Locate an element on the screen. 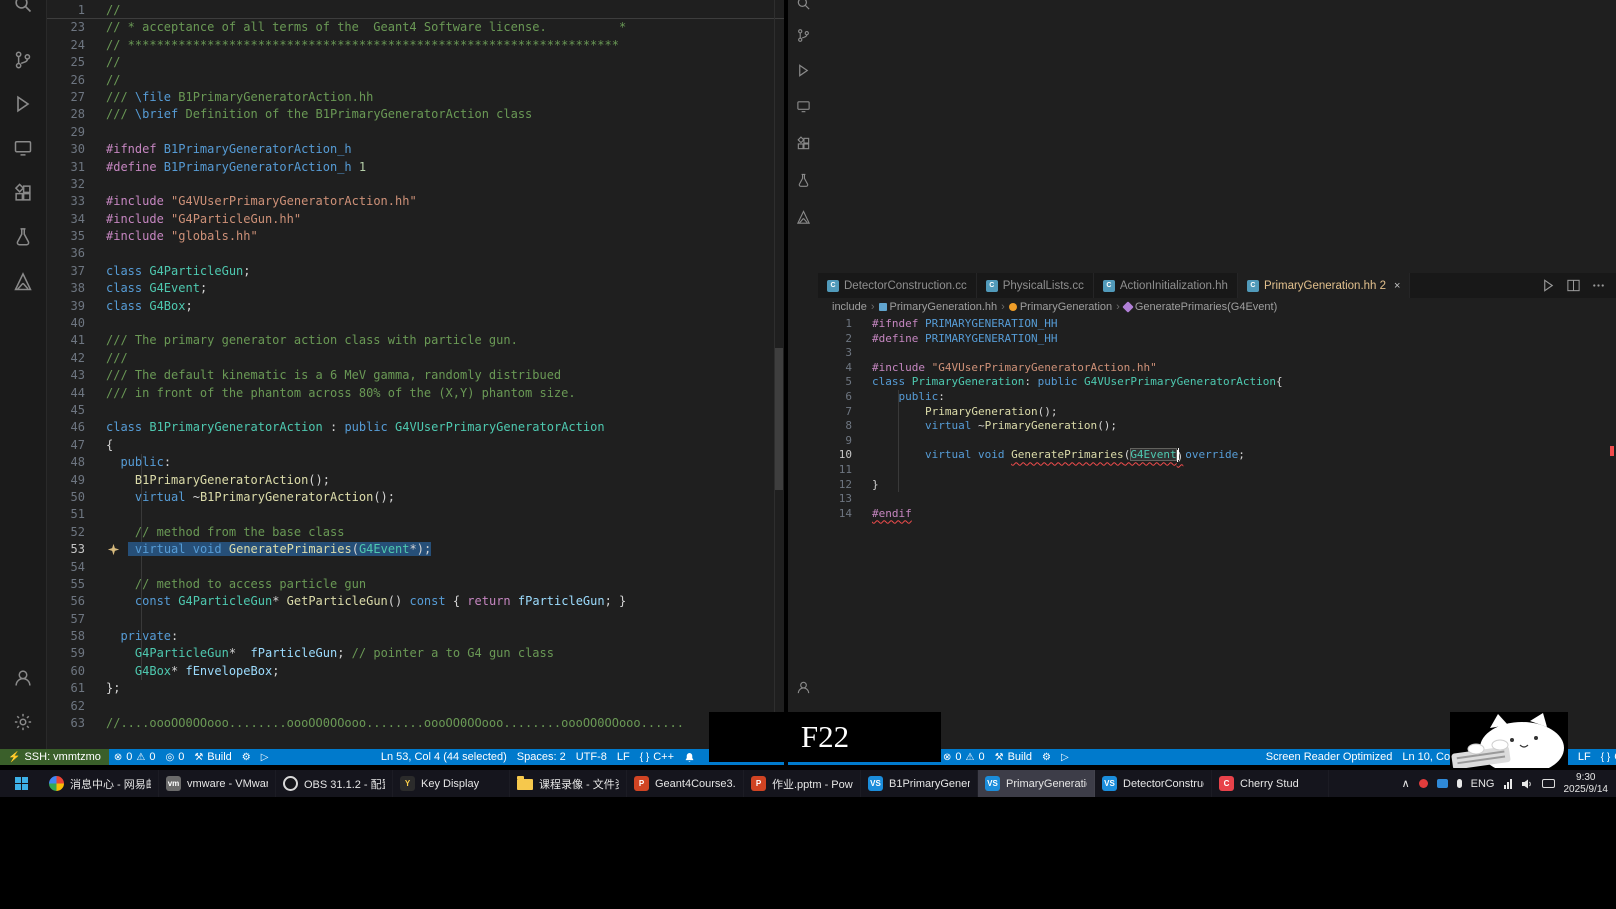 This screenshot has width=1616, height=909. taskbar-item-OBS 31.1.2 - 配置文: OBS 31.1.2 - 配置文 is located at coordinates (334, 783).